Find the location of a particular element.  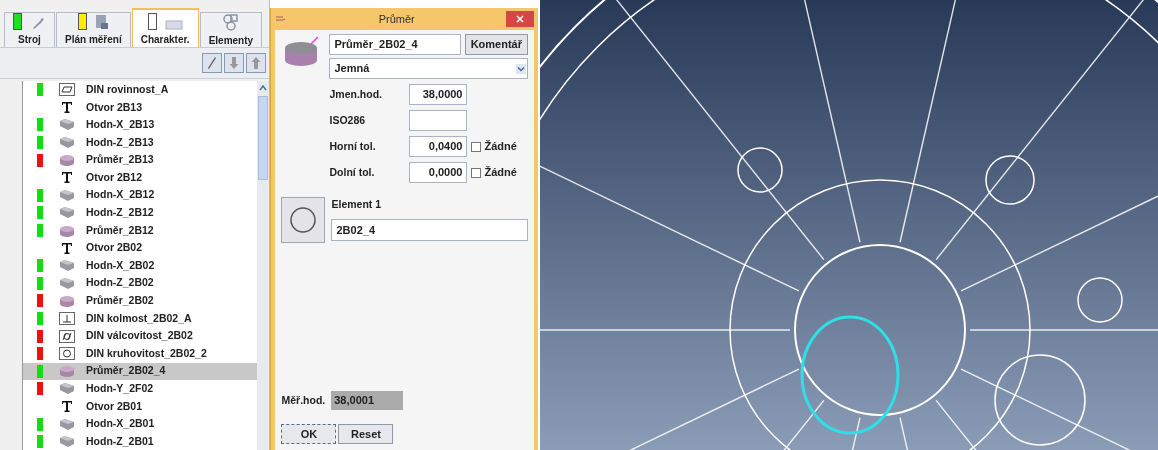

item-label: Průměr_2B13 is located at coordinates (120, 160).